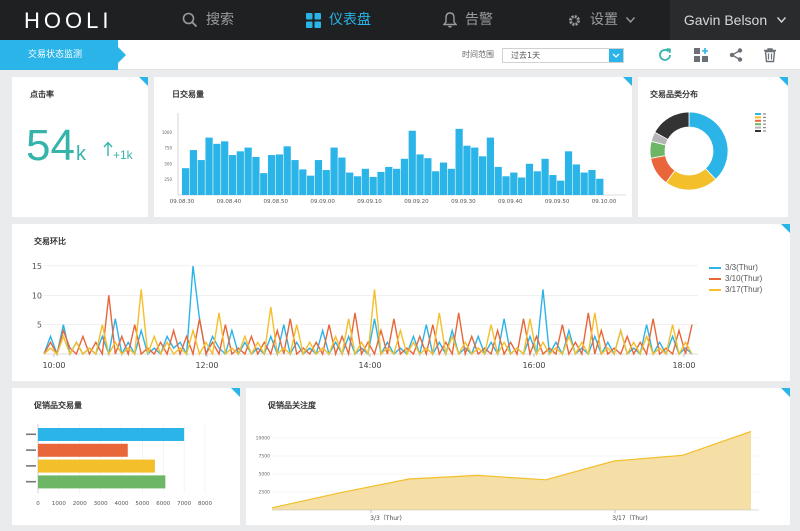  Describe the element at coordinates (735, 278) in the screenshot. I see `legend-item-3-10: 3/10(Thur)` at that location.